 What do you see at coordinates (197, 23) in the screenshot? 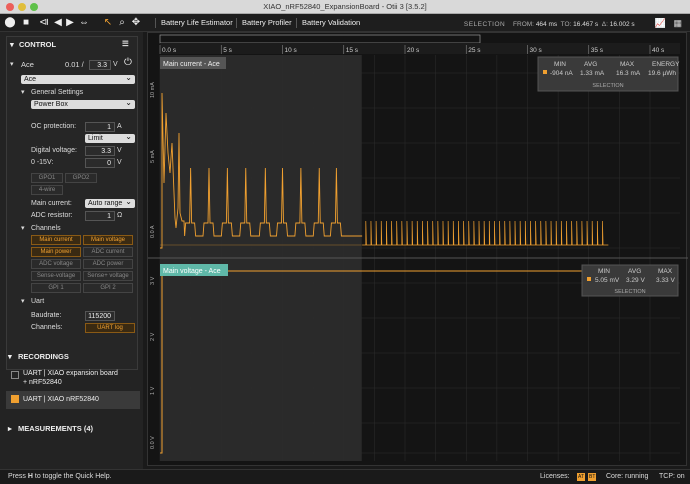
I see `tab-battery-life-estimator: Battery Life Estimator` at bounding box center [197, 23].